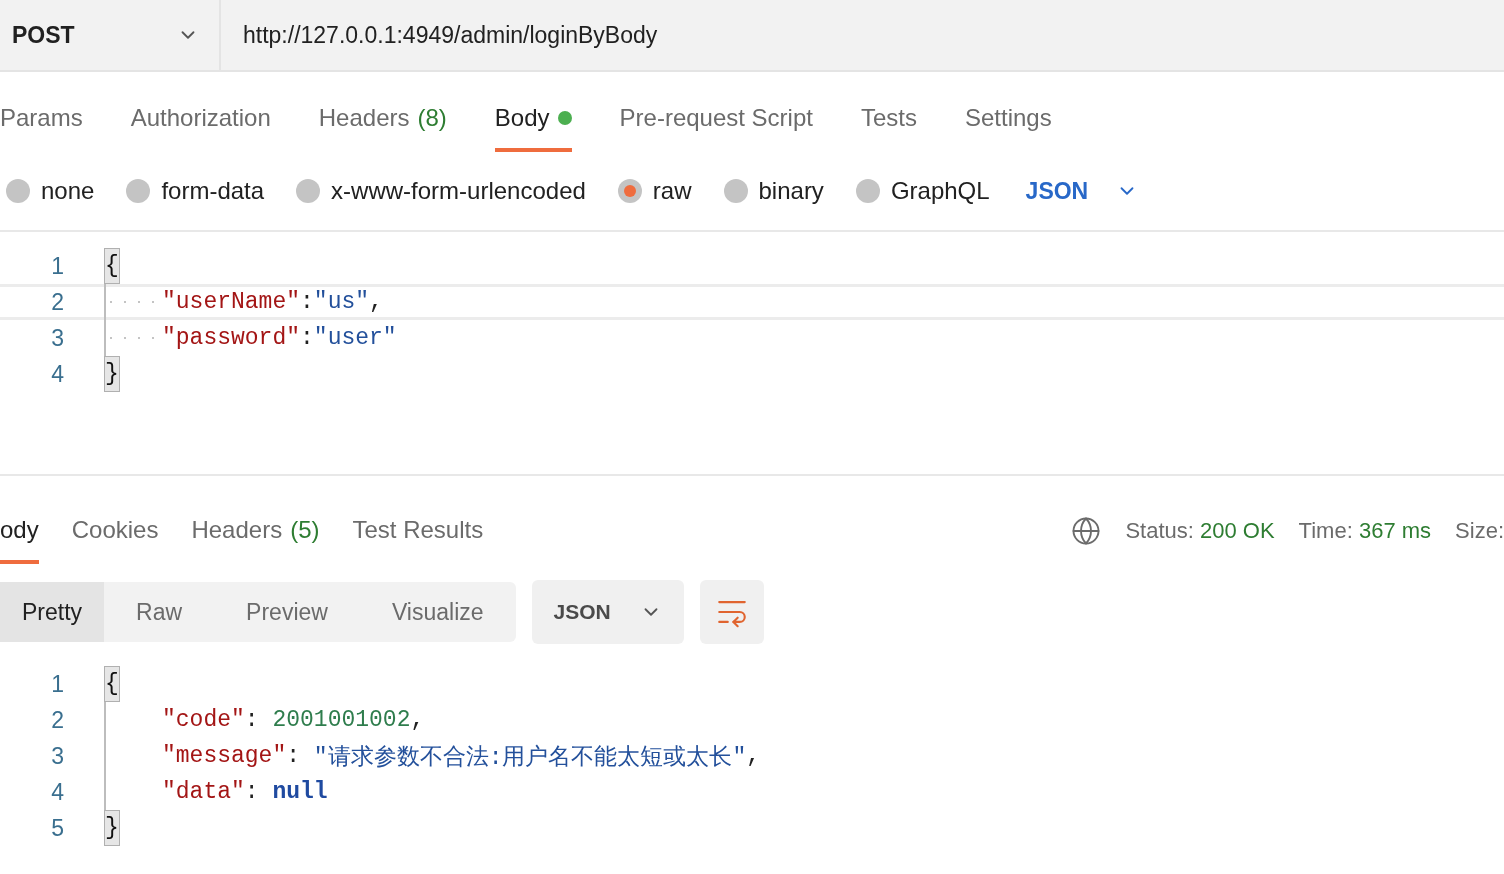 Image resolution: width=1504 pixels, height=874 pixels. Describe the element at coordinates (432, 118) in the screenshot. I see `tab-count: (8)` at that location.